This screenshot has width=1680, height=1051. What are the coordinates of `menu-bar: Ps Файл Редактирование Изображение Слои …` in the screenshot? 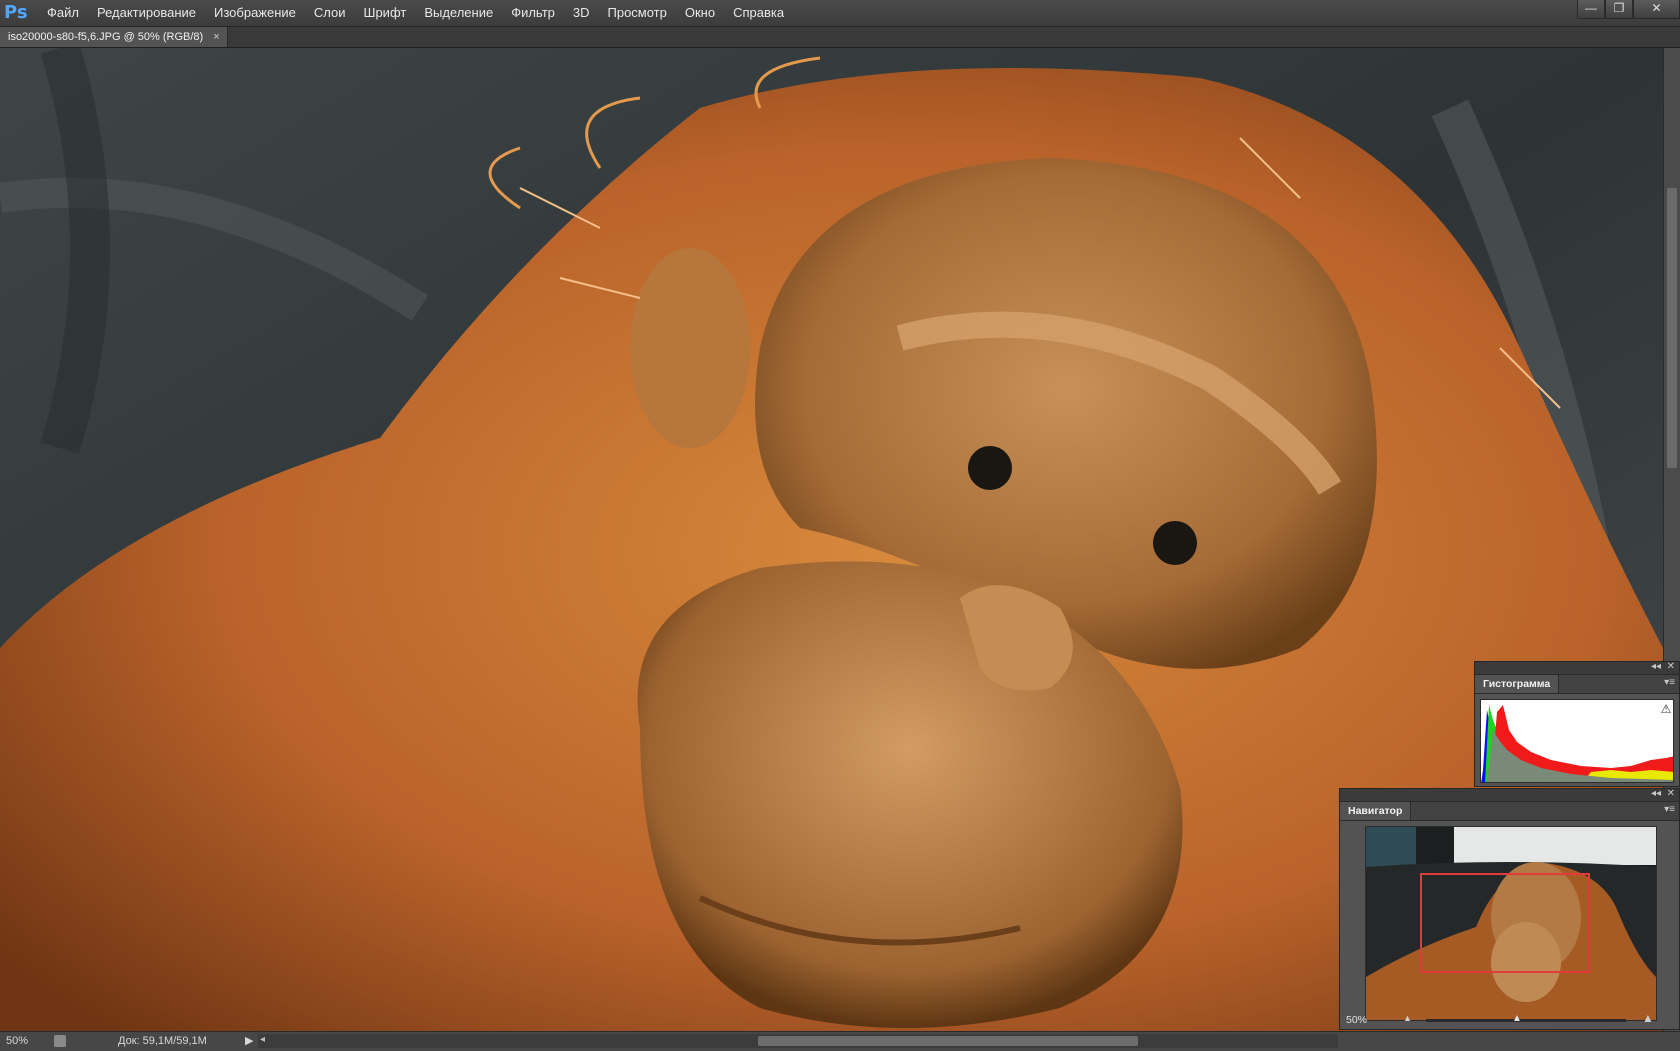 It's located at (840, 13).